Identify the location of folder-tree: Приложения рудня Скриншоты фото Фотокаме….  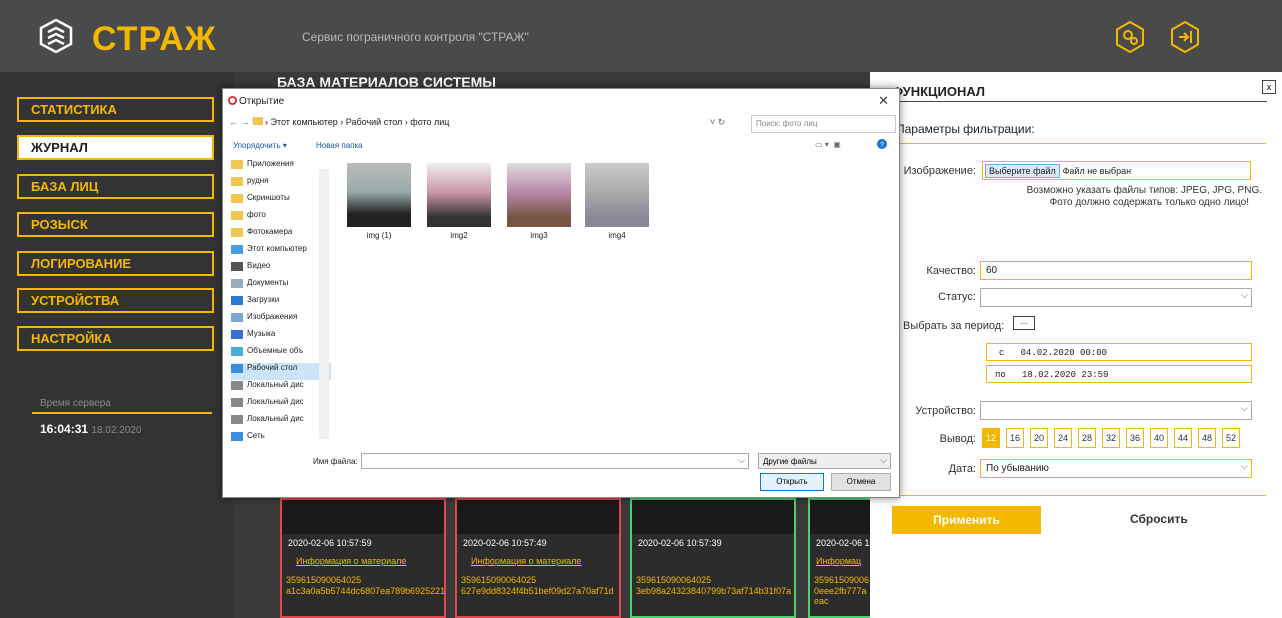
(281, 306).